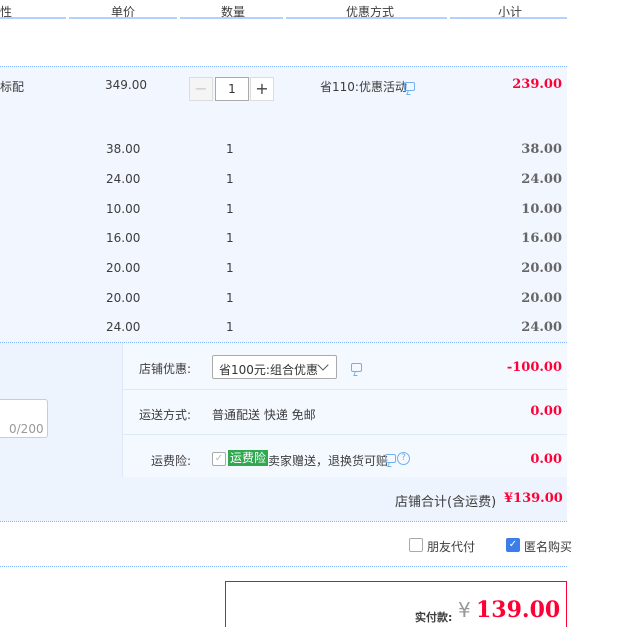  What do you see at coordinates (248, 458) in the screenshot?
I see `insurance-badge: 运费险` at bounding box center [248, 458].